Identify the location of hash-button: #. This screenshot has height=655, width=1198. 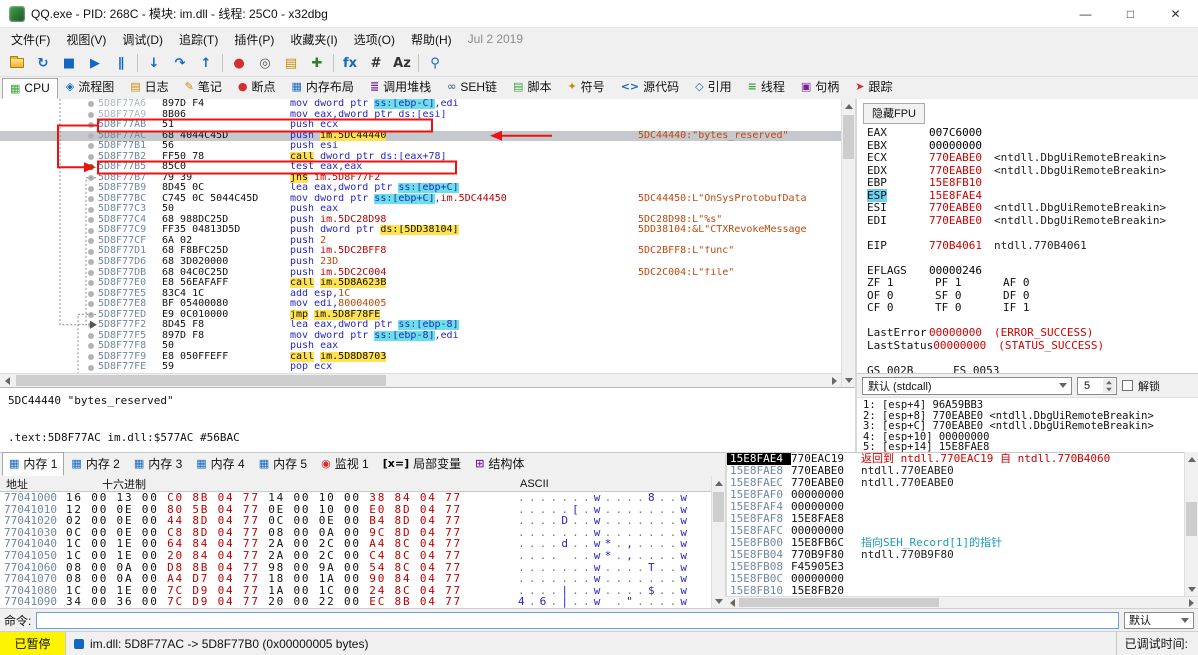
(376, 63).